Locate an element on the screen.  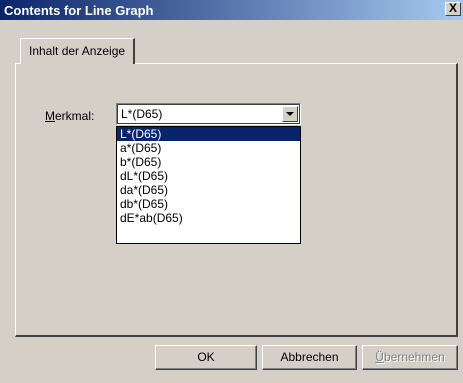
tab-inhalt-der-anzeige: Inhalt der Anzeige is located at coordinates (78, 51).